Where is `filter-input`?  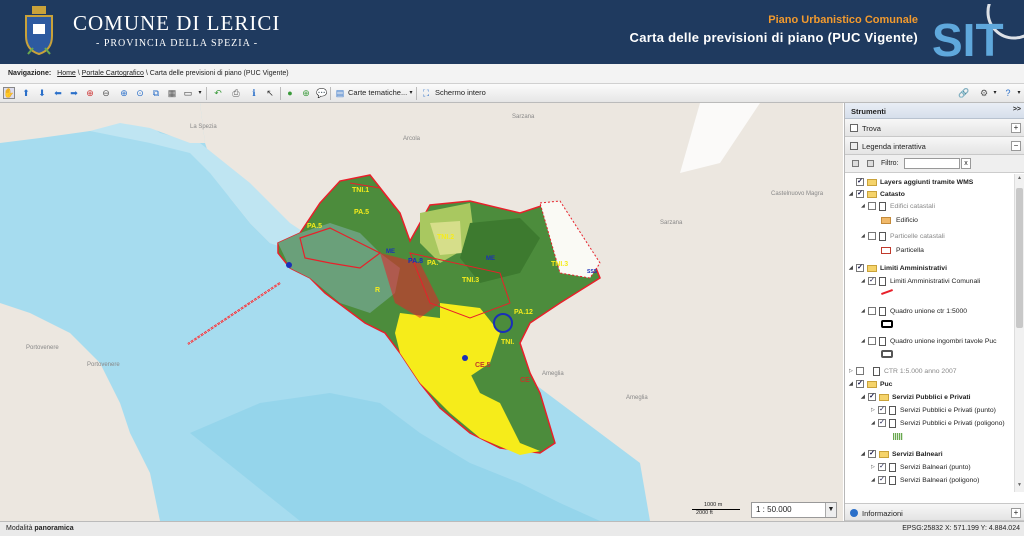 filter-input is located at coordinates (932, 163).